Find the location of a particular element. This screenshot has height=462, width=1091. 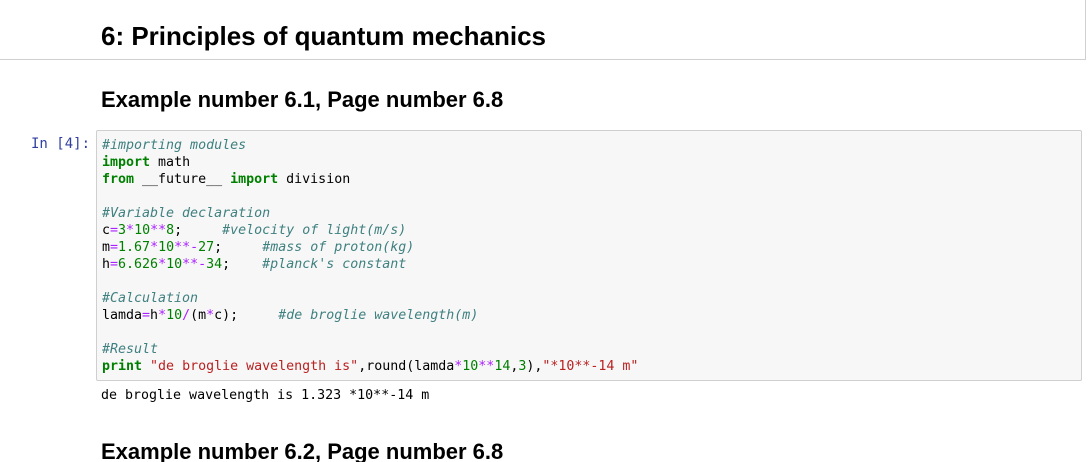

code-line: #importing modules is located at coordinates (370, 145).